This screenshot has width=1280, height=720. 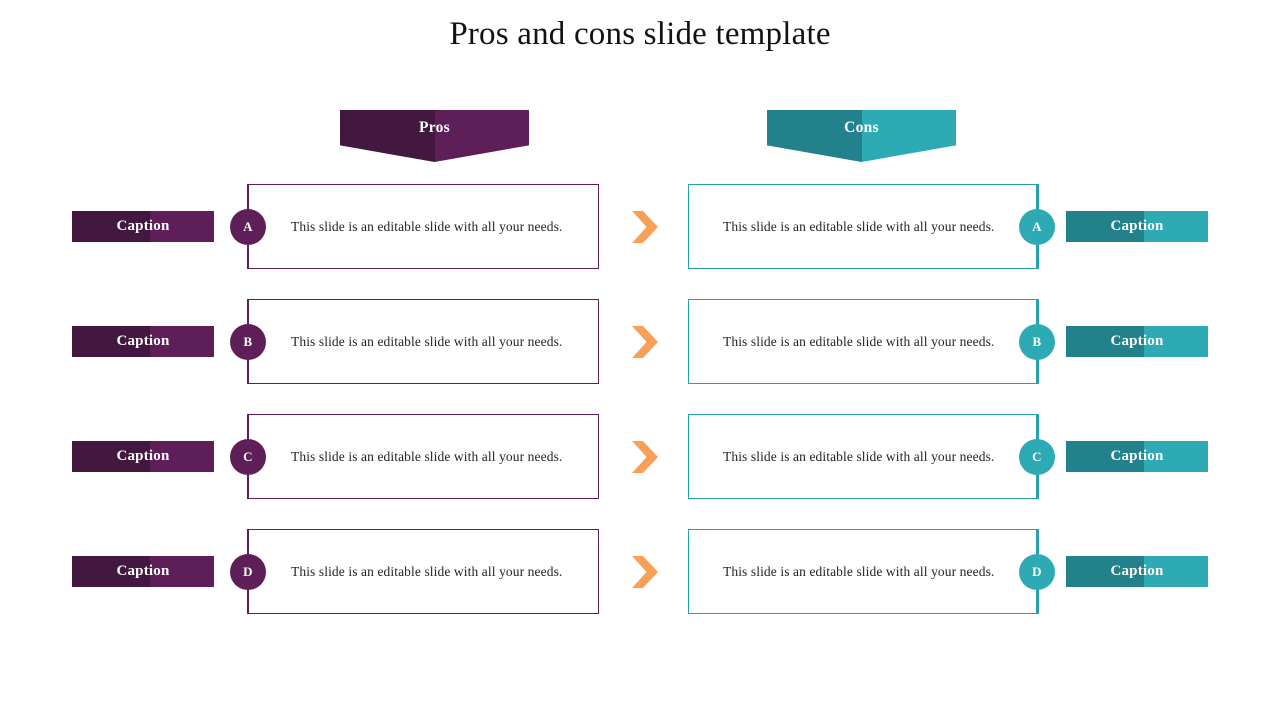 I want to click on cons-badge-group: D, so click(x=1037, y=571).